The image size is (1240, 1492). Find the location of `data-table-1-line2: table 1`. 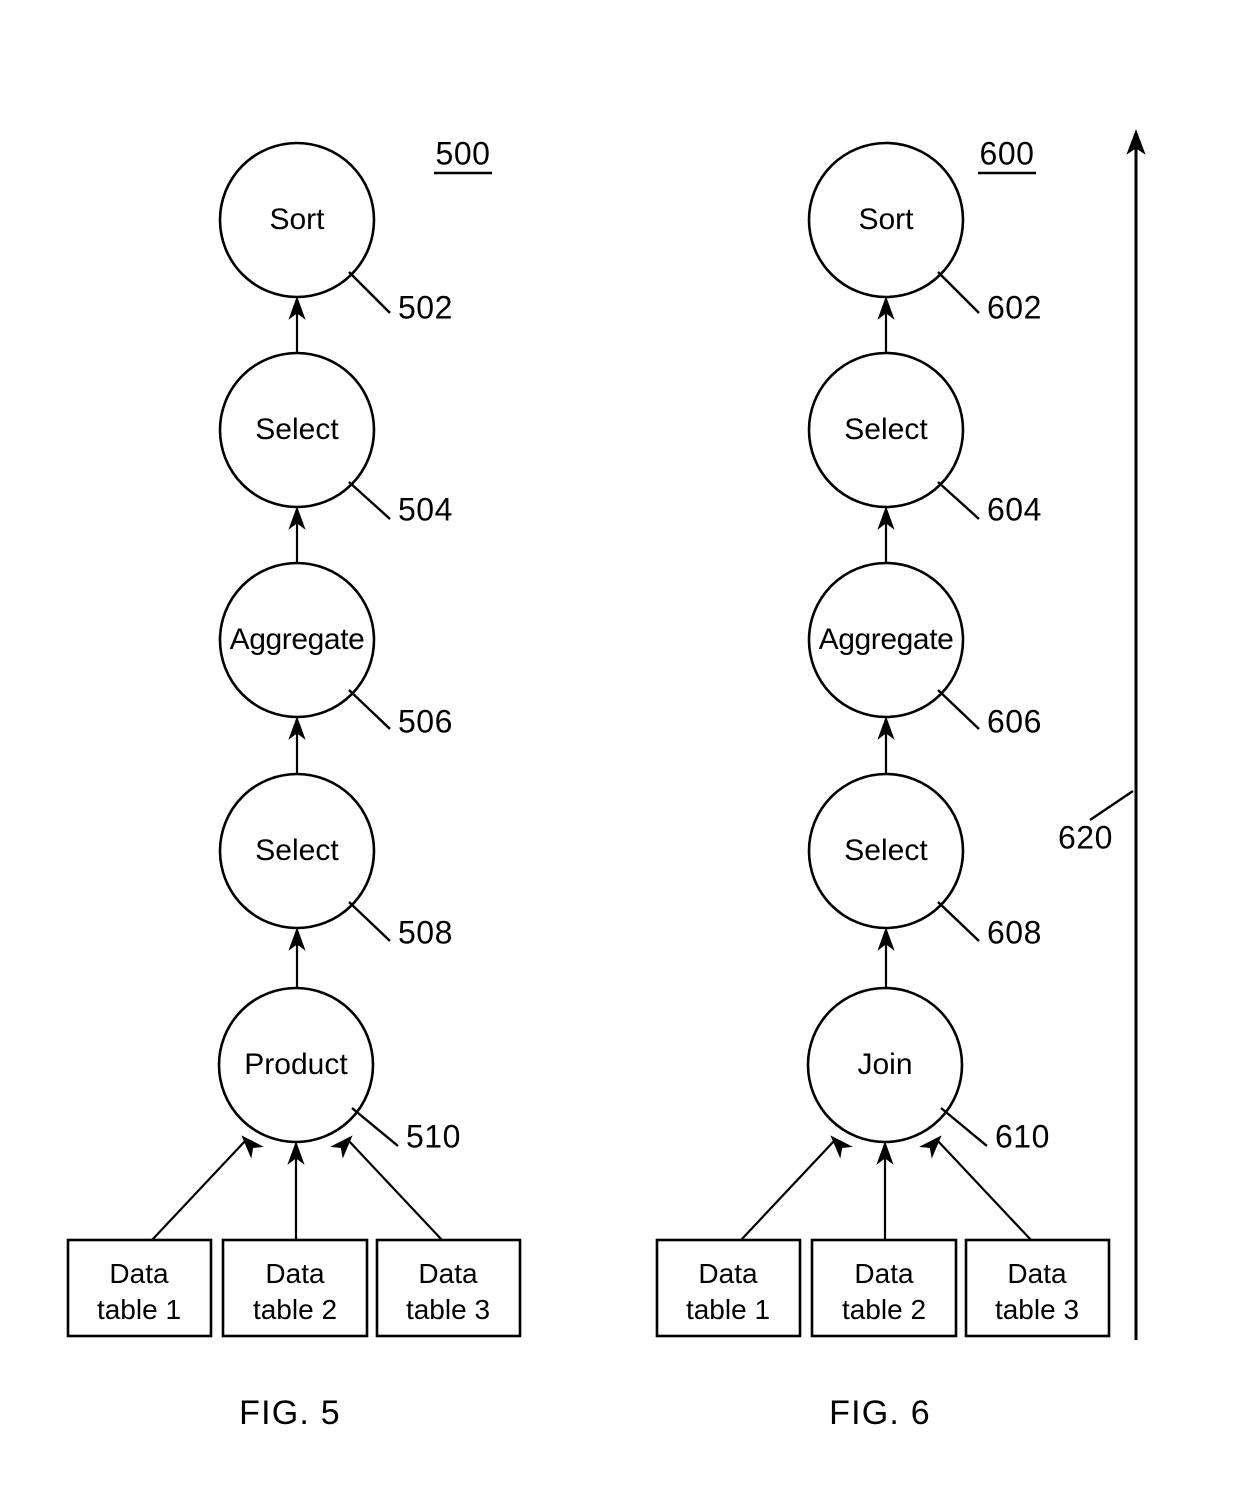

data-table-1-line2: table 1 is located at coordinates (139, 1309).